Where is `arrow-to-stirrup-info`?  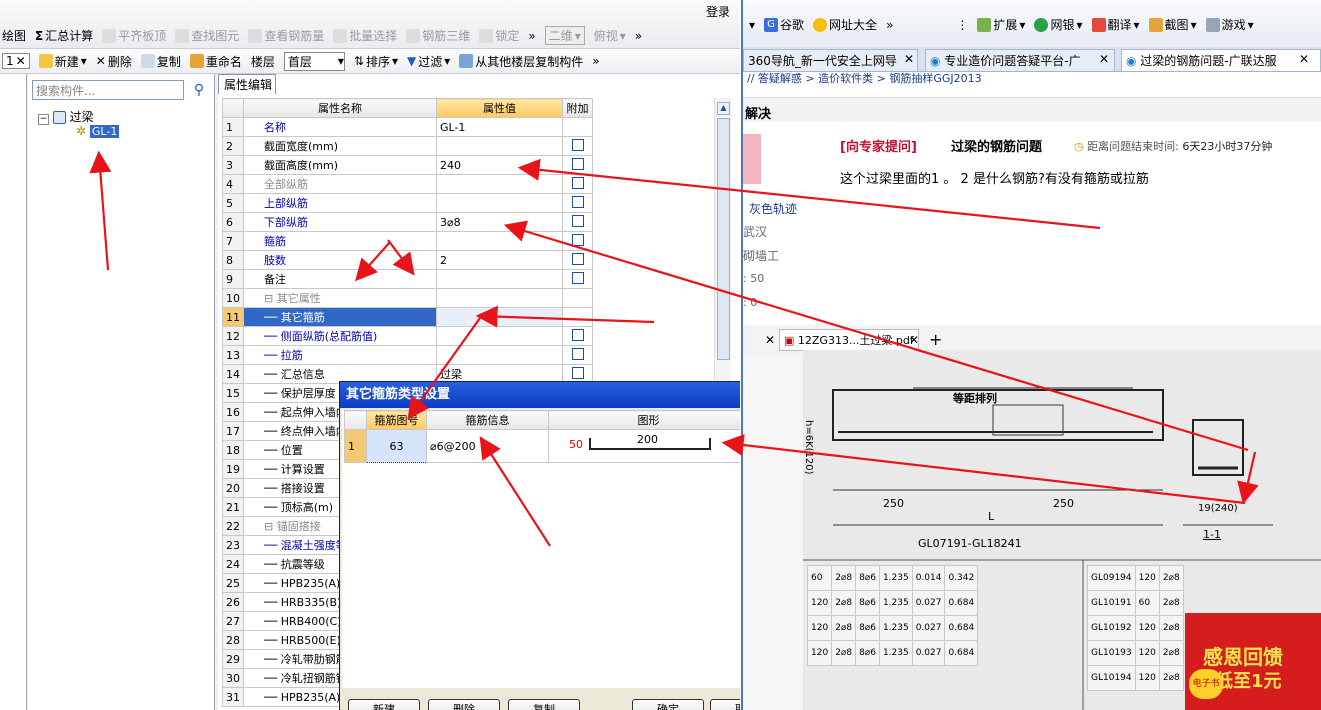
arrow-to-stirrup-info is located at coordinates (515, 491).